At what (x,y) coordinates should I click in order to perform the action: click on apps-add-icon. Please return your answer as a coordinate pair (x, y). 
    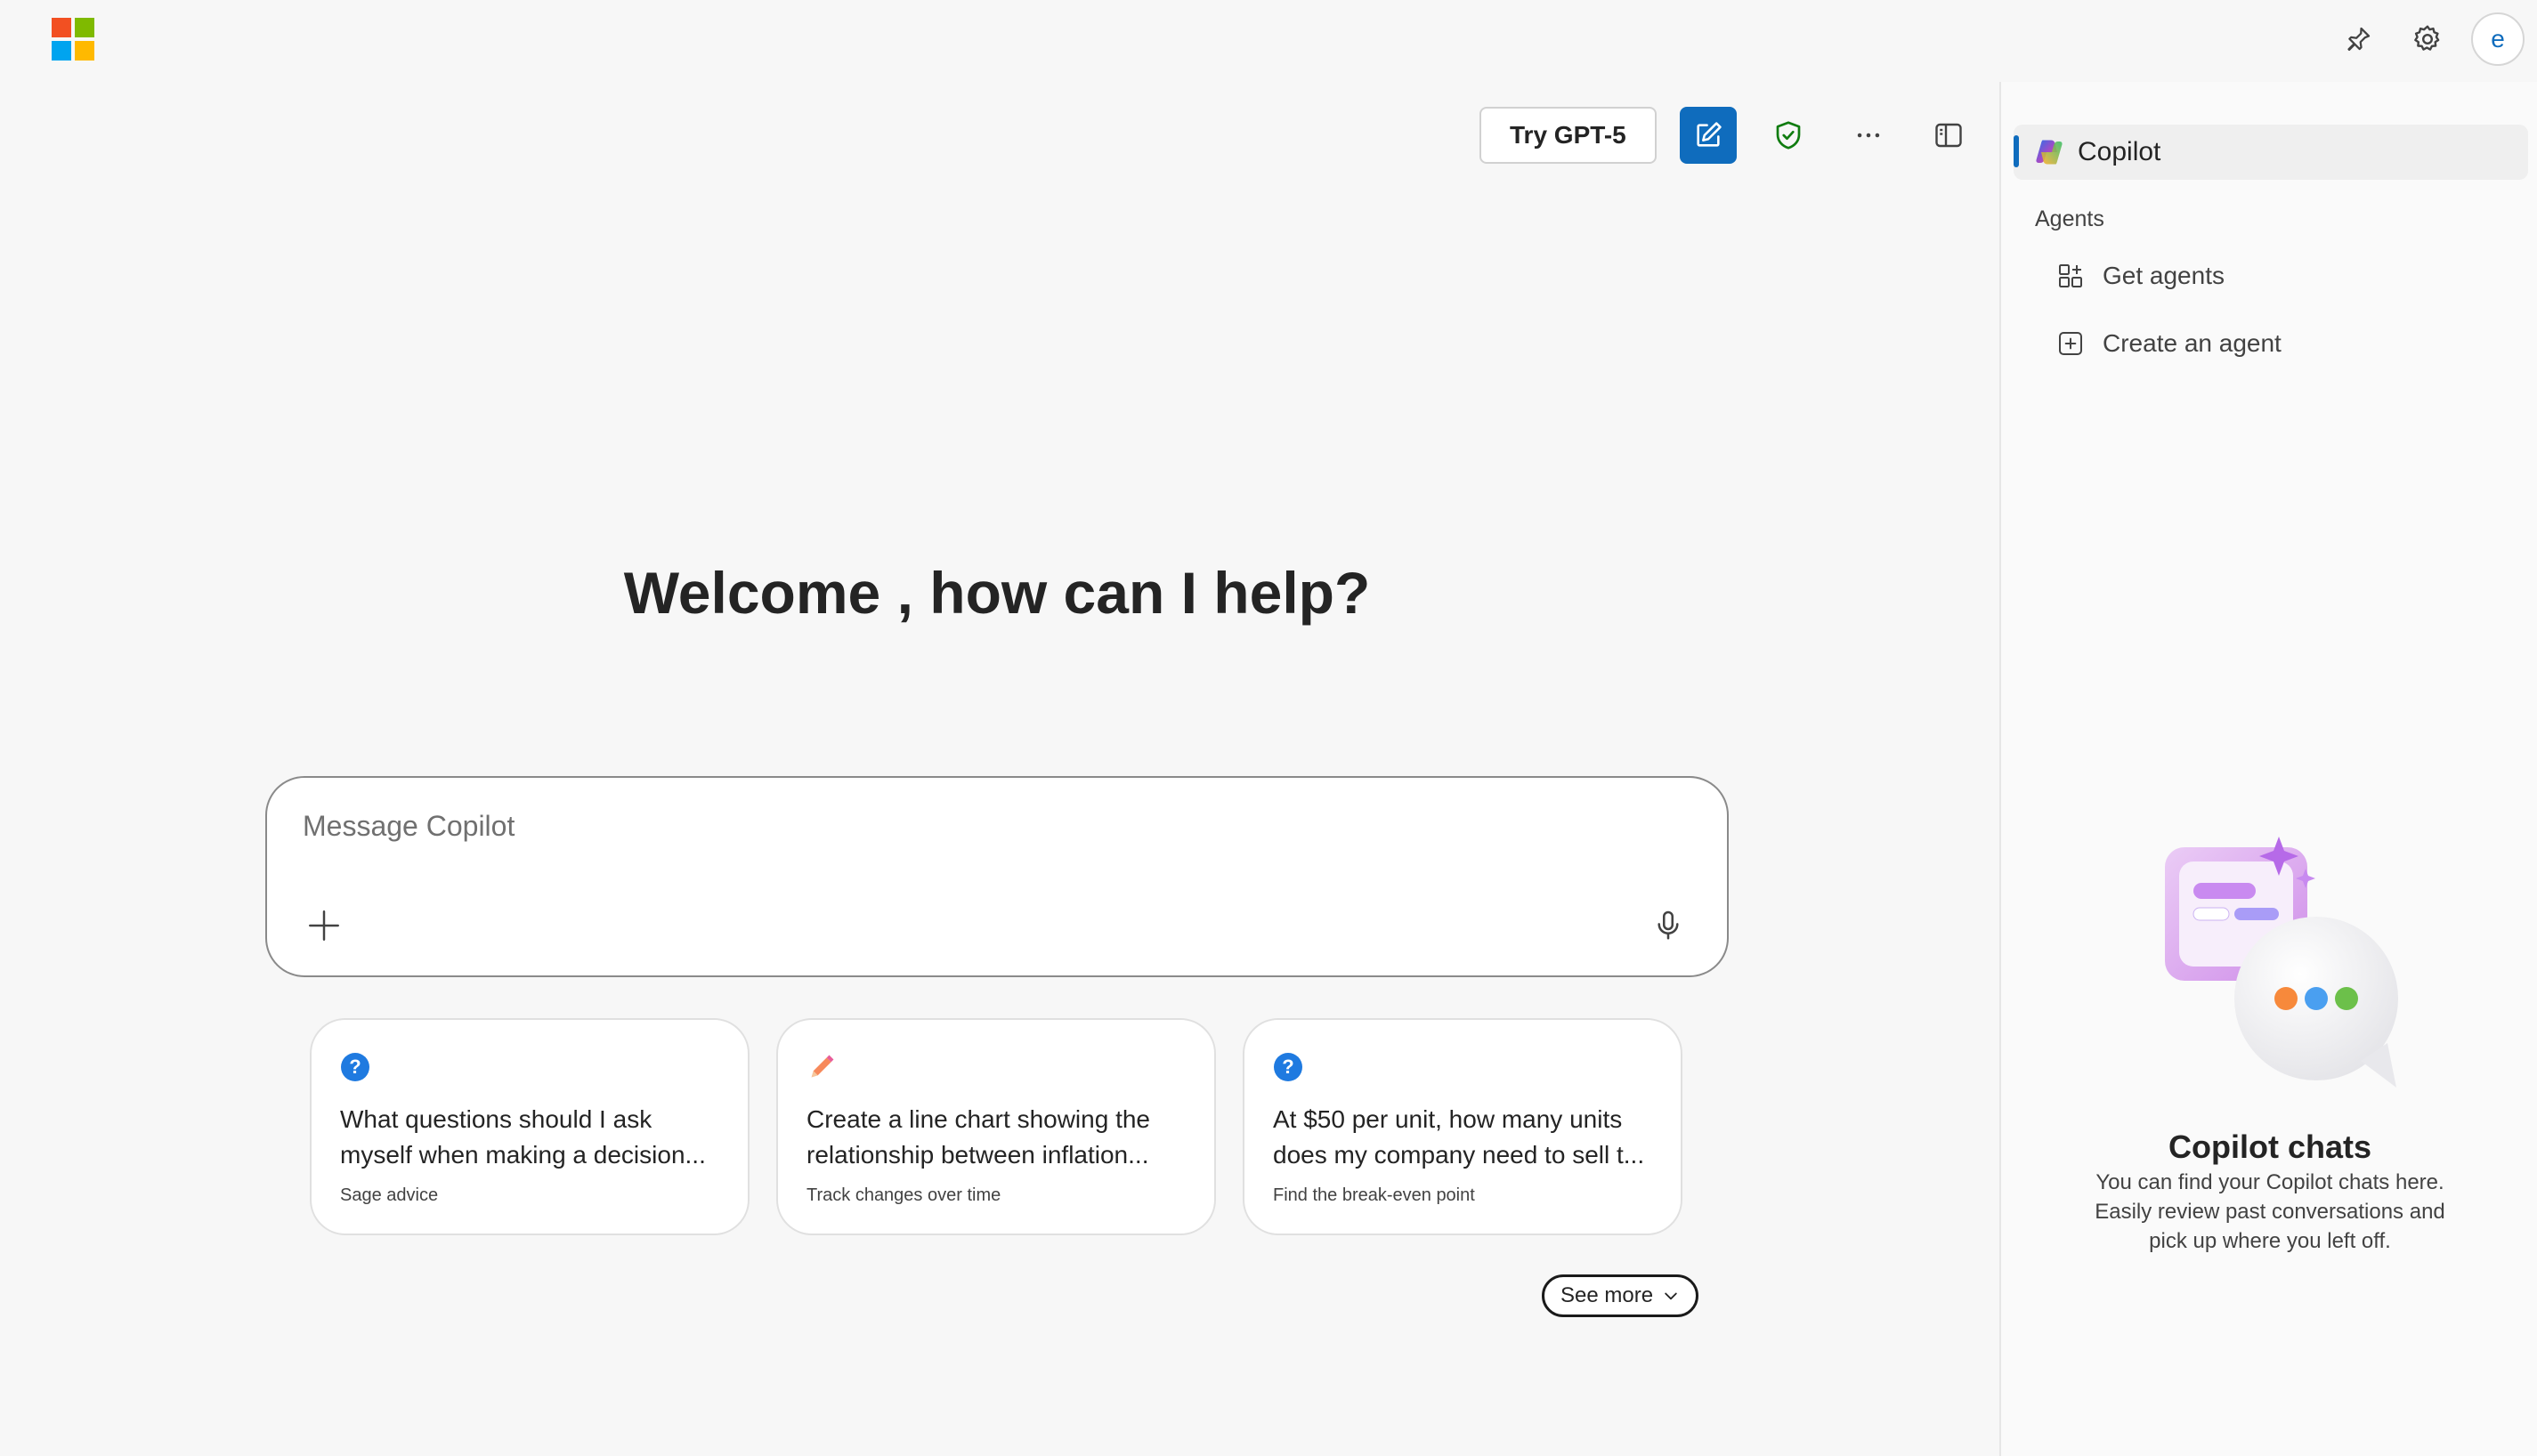
    Looking at the image, I should click on (2070, 275).